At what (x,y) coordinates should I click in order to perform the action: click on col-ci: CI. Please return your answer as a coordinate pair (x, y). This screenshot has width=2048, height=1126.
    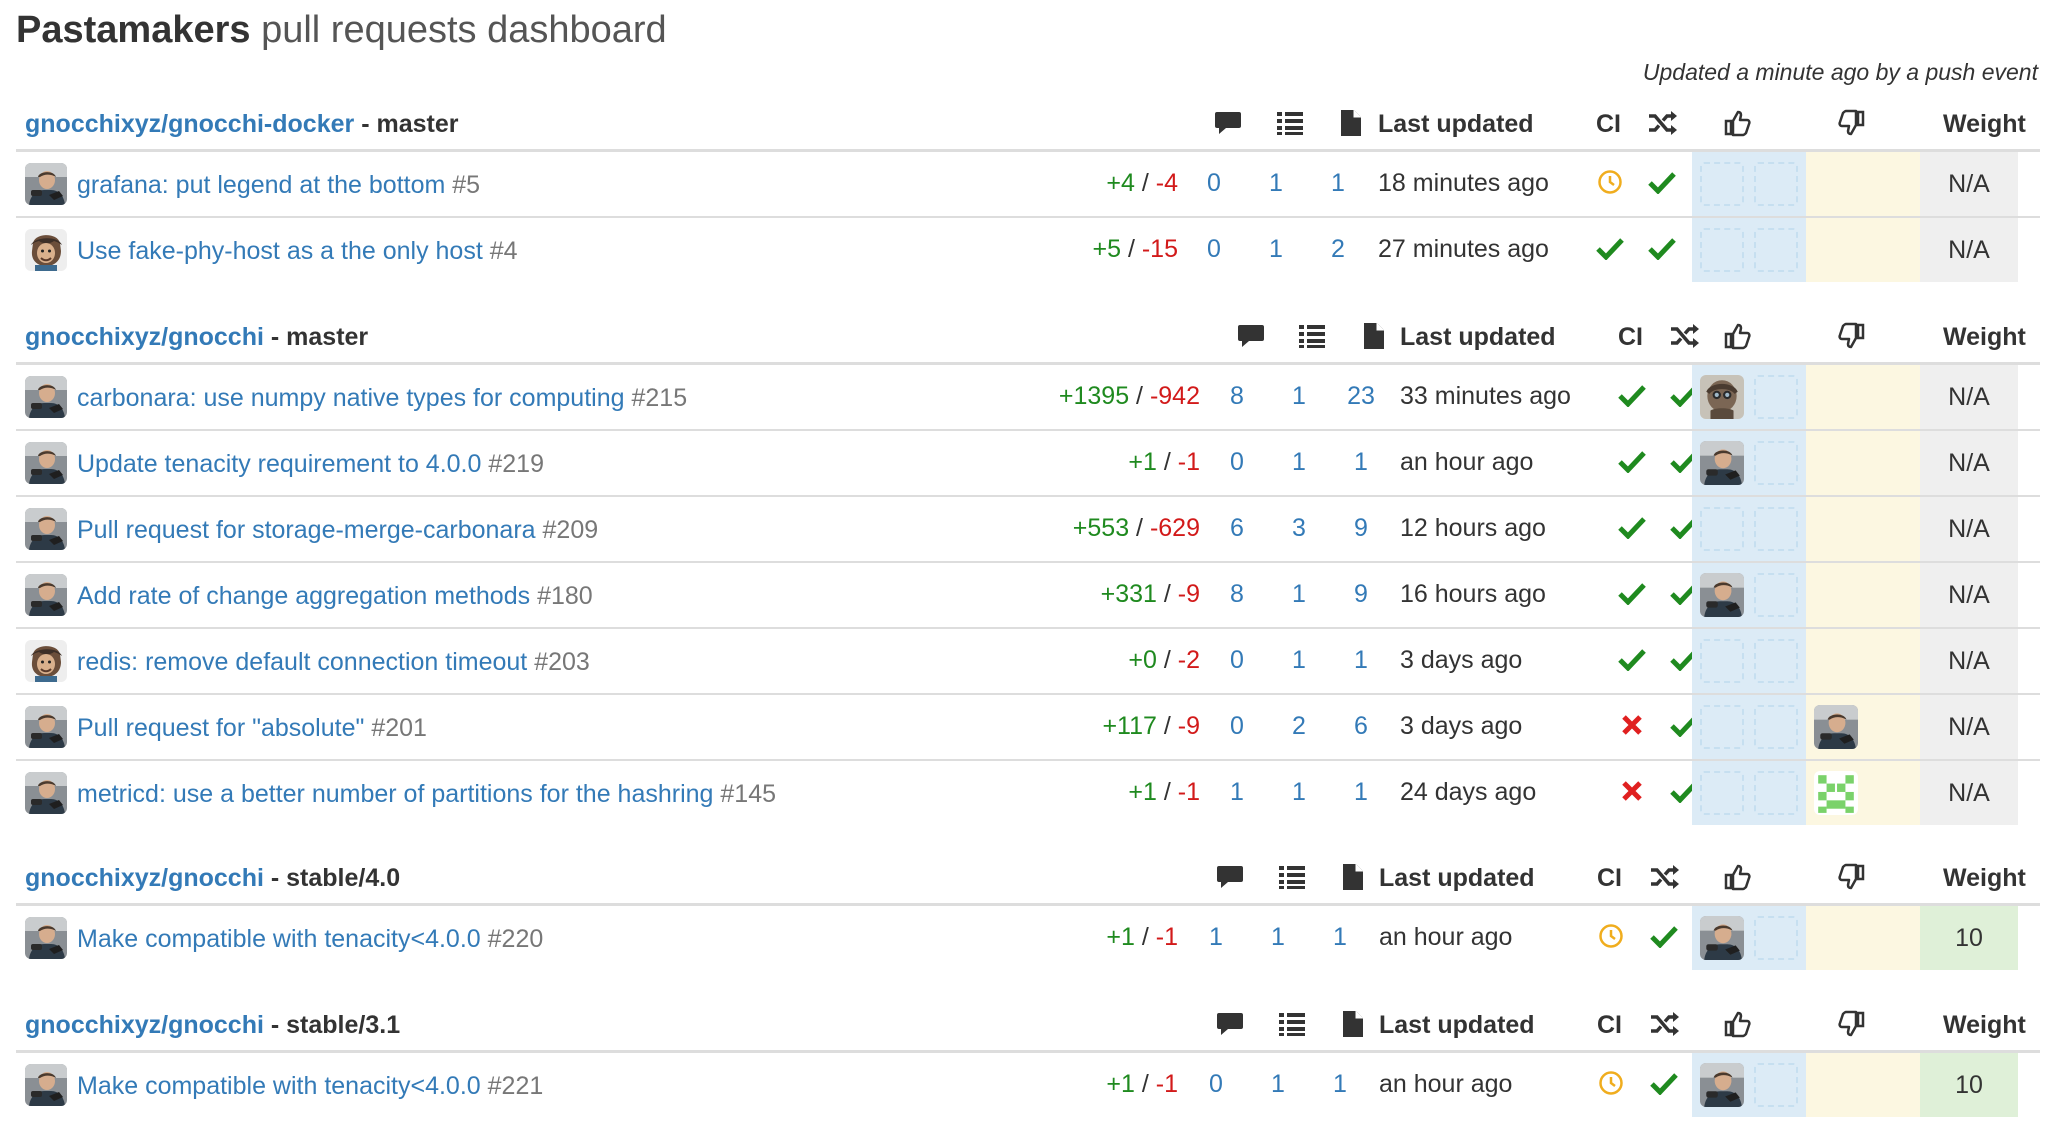
    Looking at the image, I should click on (1609, 1025).